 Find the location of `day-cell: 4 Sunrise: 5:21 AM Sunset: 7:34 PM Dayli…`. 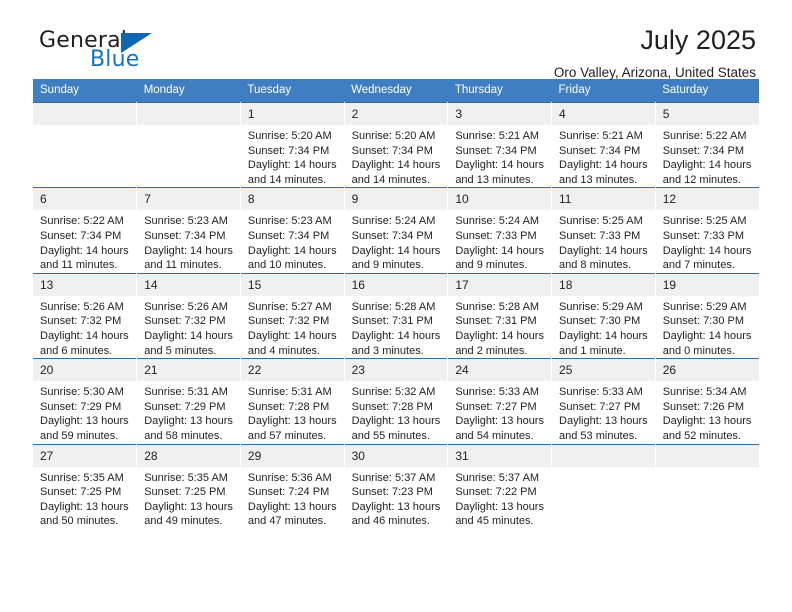

day-cell: 4 Sunrise: 5:21 AM Sunset: 7:34 PM Dayli… is located at coordinates (603, 144).